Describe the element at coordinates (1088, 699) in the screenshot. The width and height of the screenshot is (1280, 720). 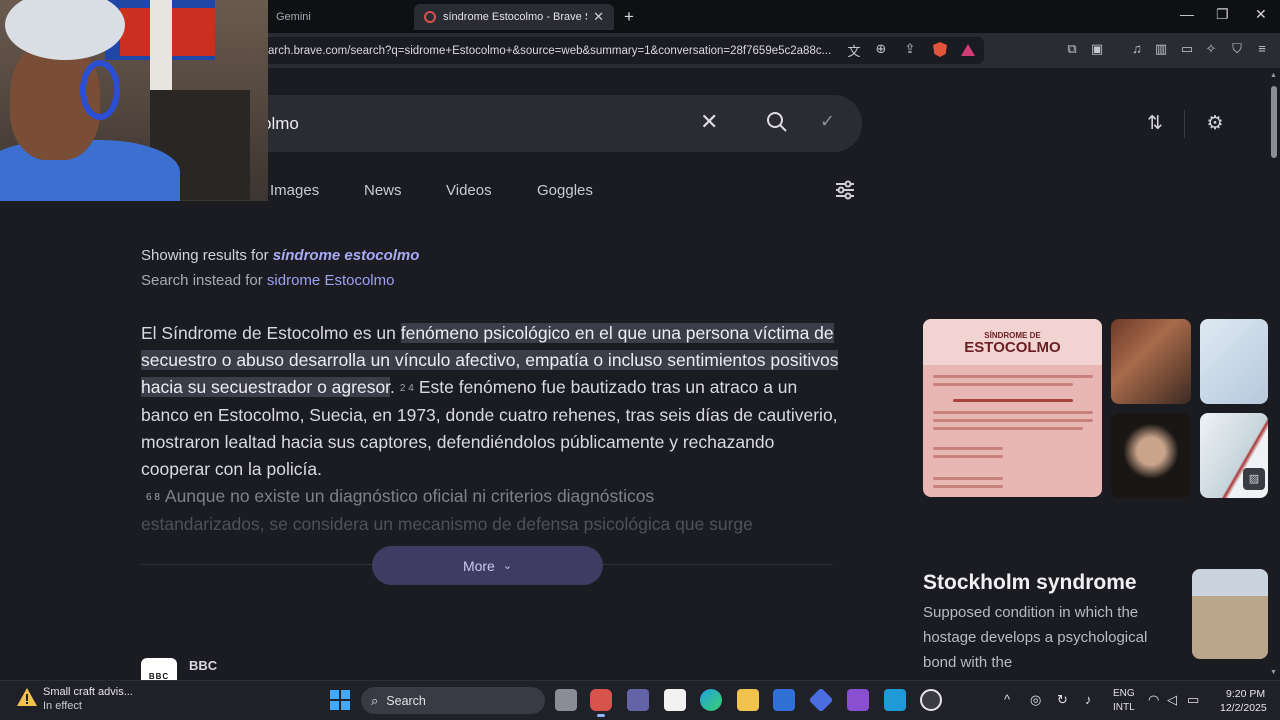
I see `microphone-icon: ♪` at that location.